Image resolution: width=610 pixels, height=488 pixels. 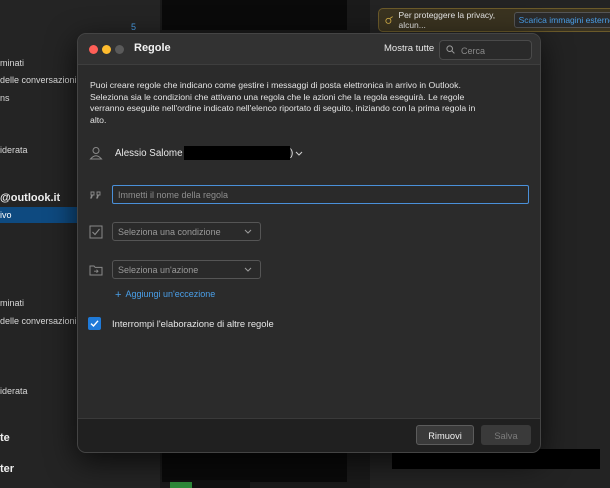 What do you see at coordinates (309, 49) in the screenshot?
I see `dialog-titlebar: Regole Mostra tutte` at bounding box center [309, 49].